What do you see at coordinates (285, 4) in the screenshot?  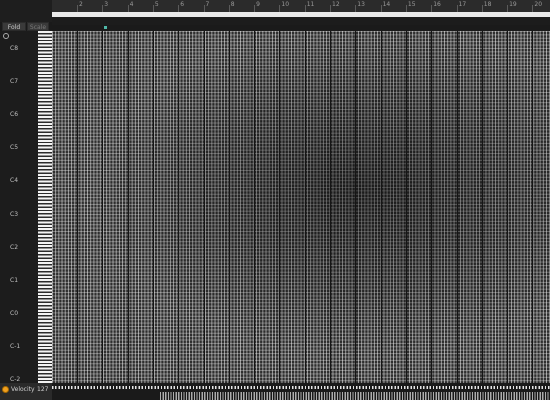 I see `ruler-bar-number: 10` at bounding box center [285, 4].